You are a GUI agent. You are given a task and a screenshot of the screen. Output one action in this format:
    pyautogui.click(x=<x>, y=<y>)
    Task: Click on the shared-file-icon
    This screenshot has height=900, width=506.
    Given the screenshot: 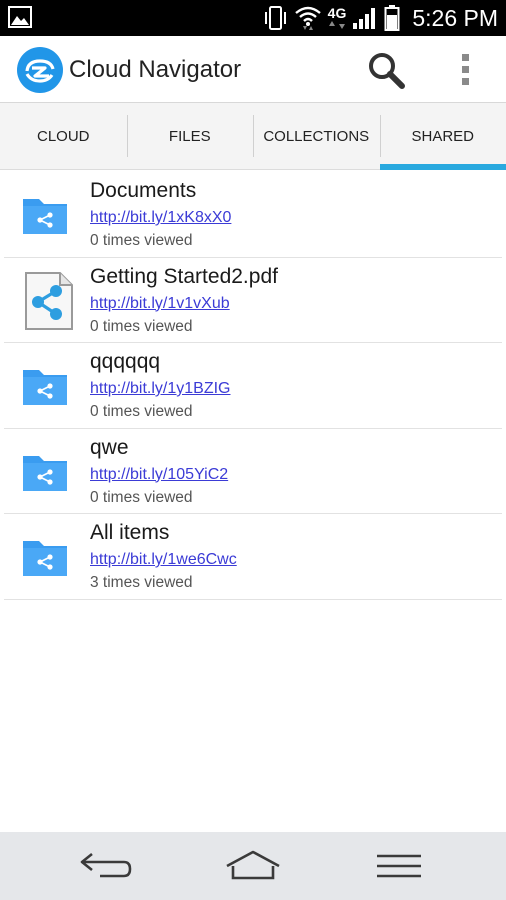 What is the action you would take?
    pyautogui.click(x=49, y=300)
    